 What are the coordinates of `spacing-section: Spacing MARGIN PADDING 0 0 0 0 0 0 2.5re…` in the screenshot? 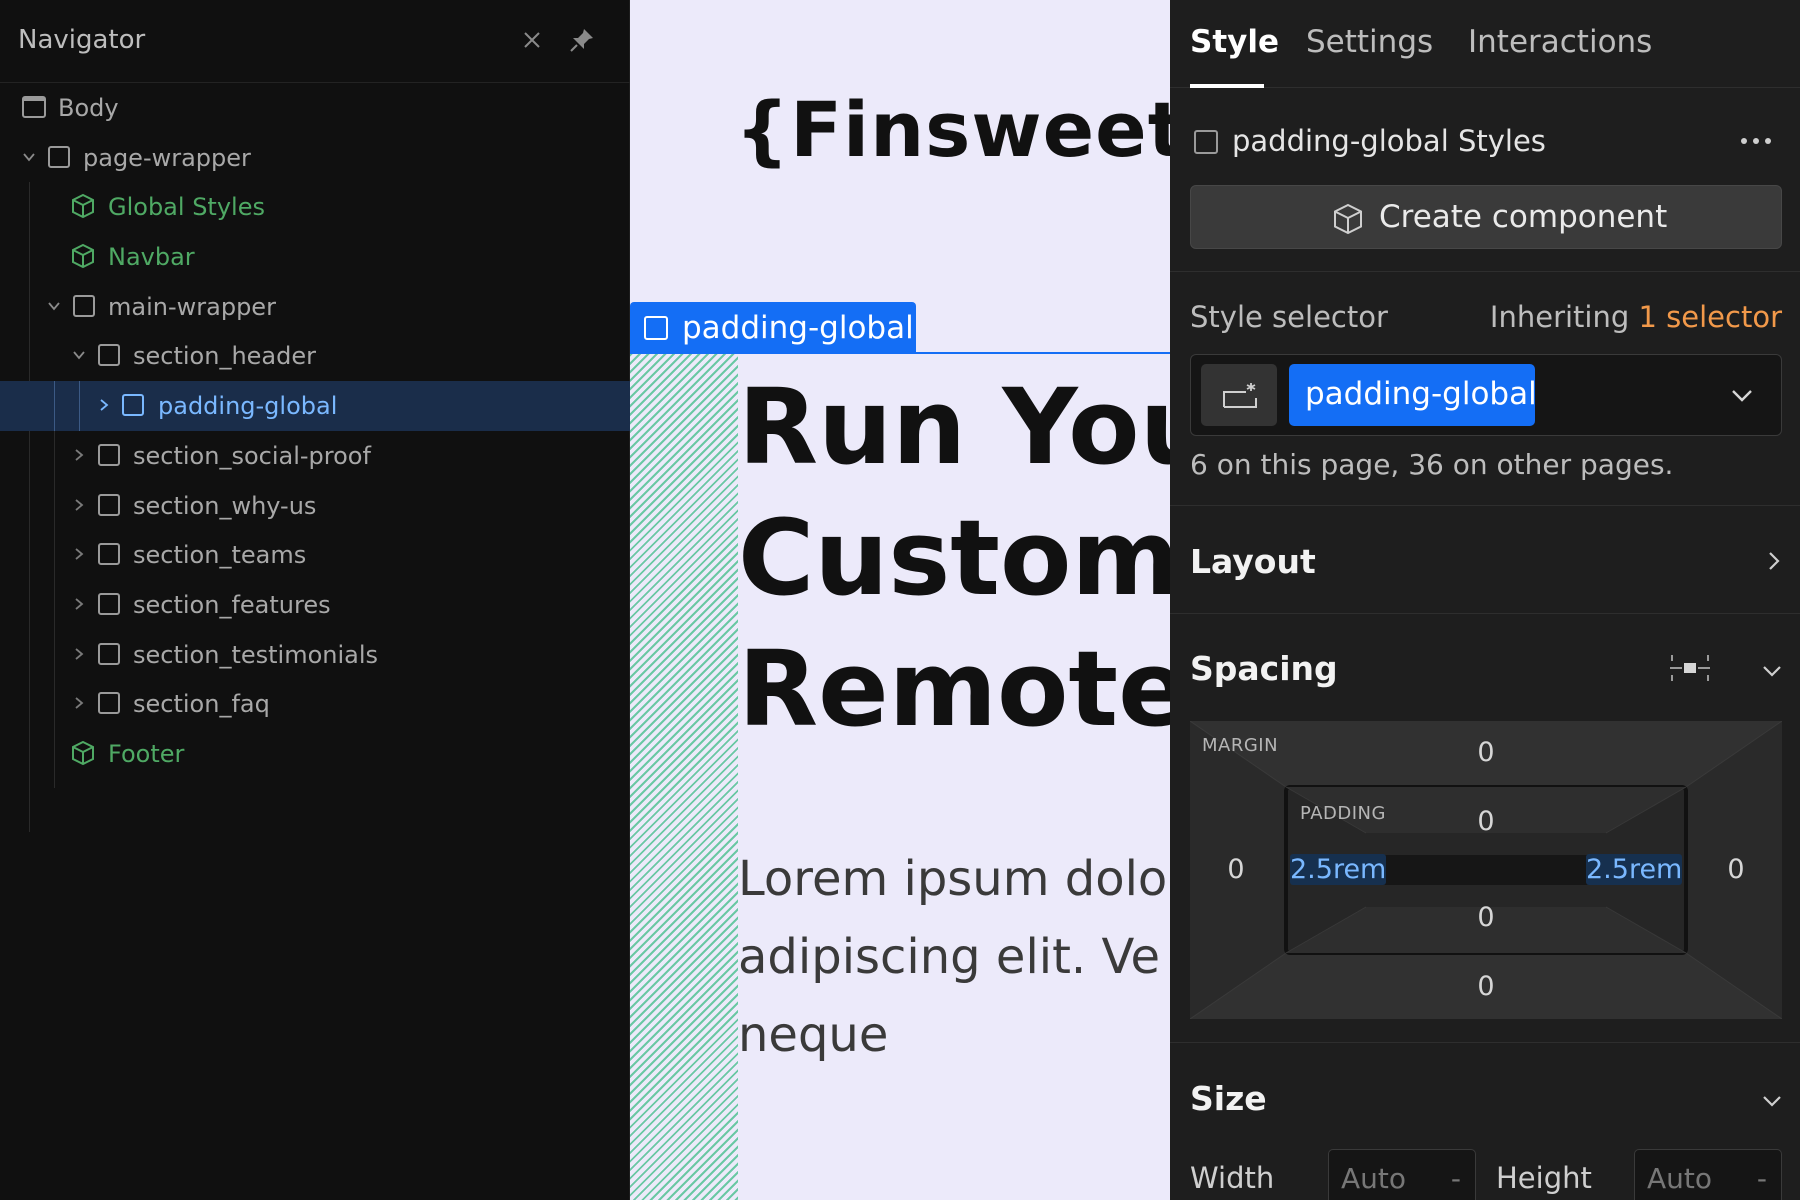 It's located at (1485, 829).